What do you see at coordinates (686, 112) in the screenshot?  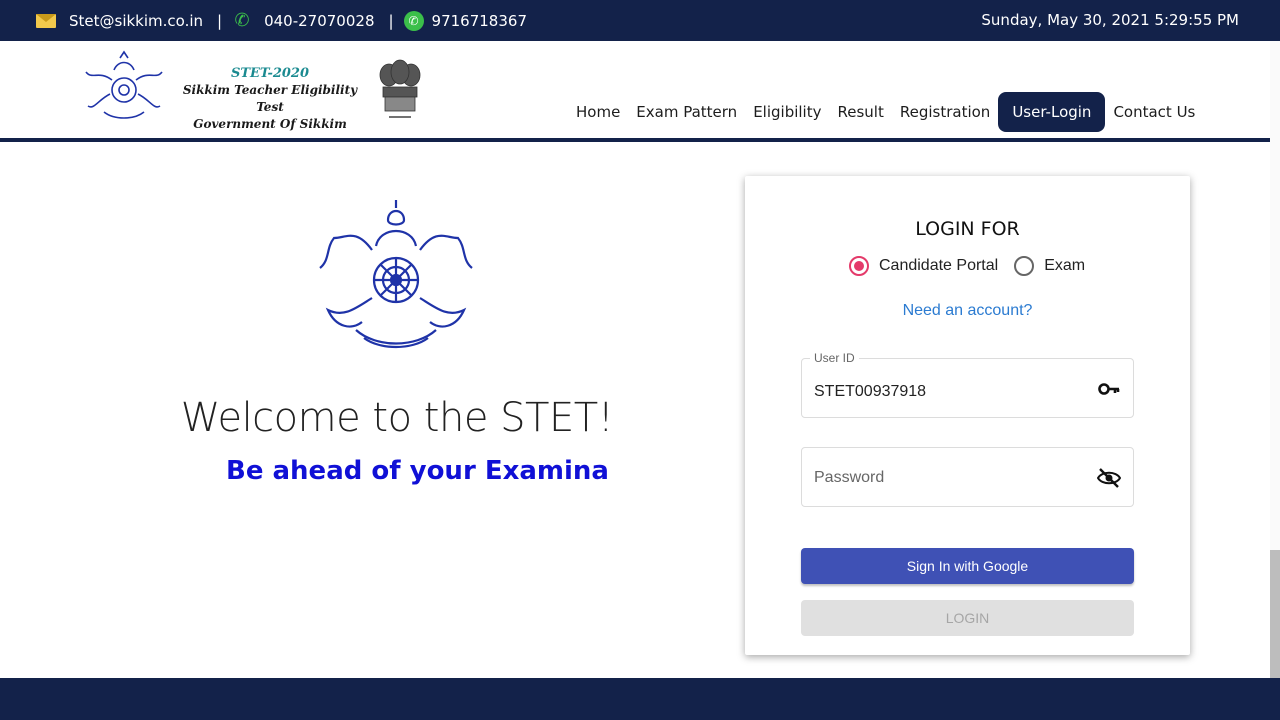 I see `nav-exam-pattern: Exam Pattern` at bounding box center [686, 112].